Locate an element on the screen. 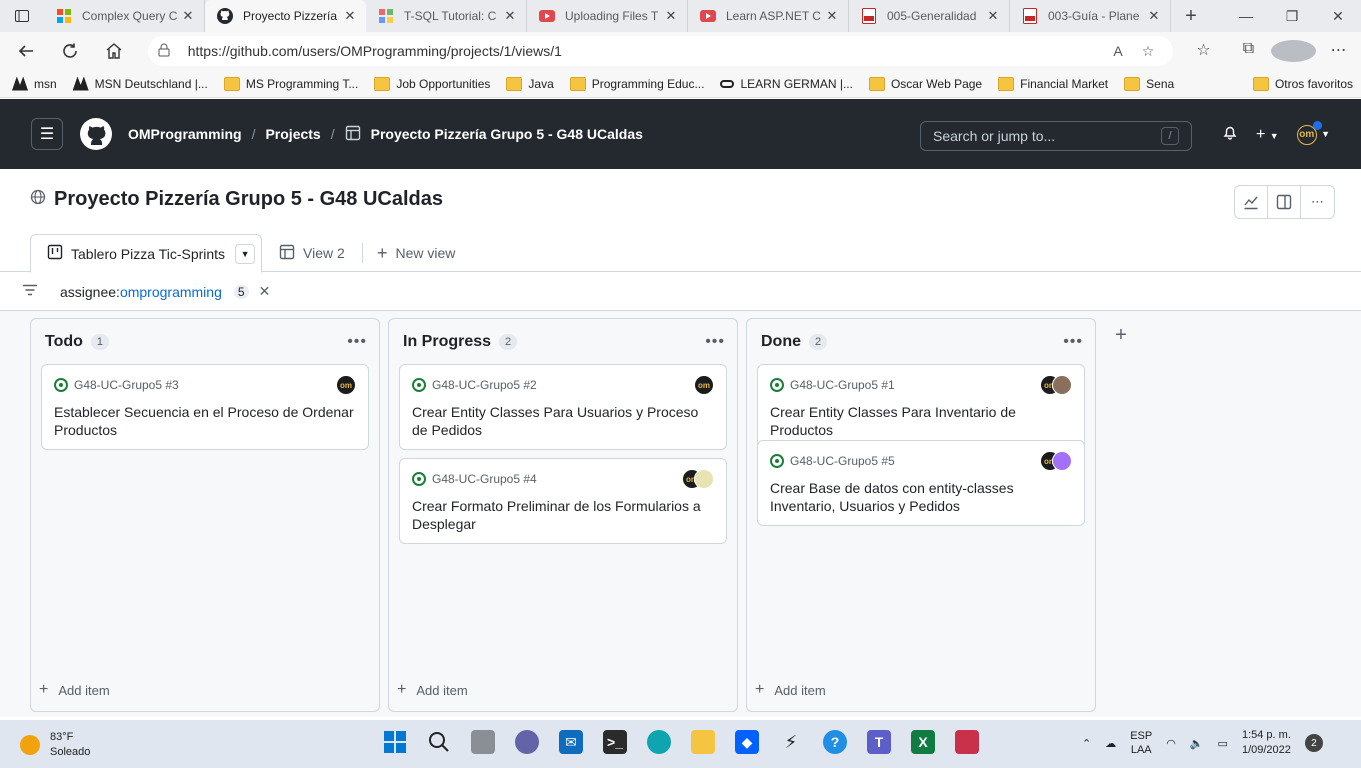 This screenshot has height=768, width=1361. favorites-icon: ☆ is located at coordinates (1203, 51).